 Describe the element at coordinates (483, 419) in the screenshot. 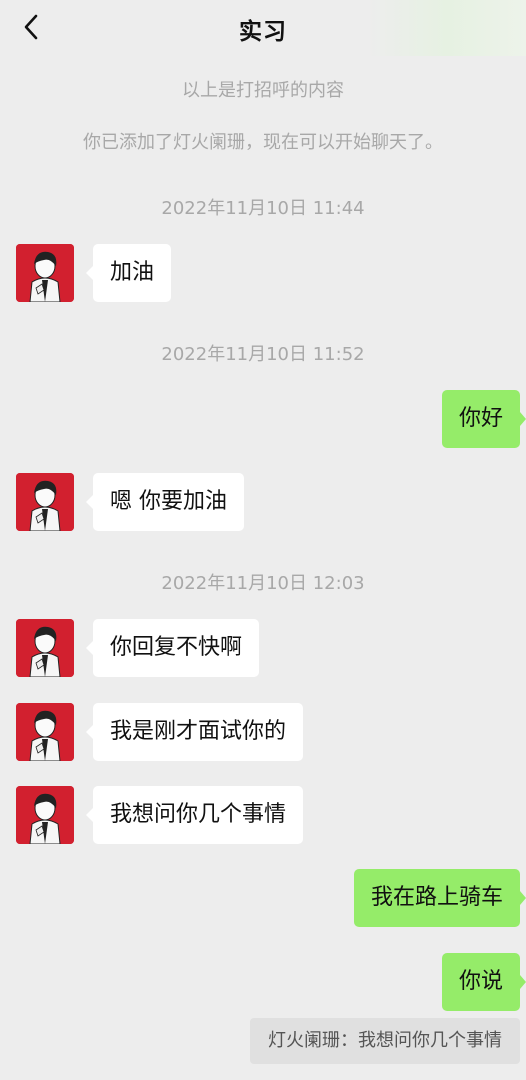

I see `message-bubble-self: 你好` at that location.